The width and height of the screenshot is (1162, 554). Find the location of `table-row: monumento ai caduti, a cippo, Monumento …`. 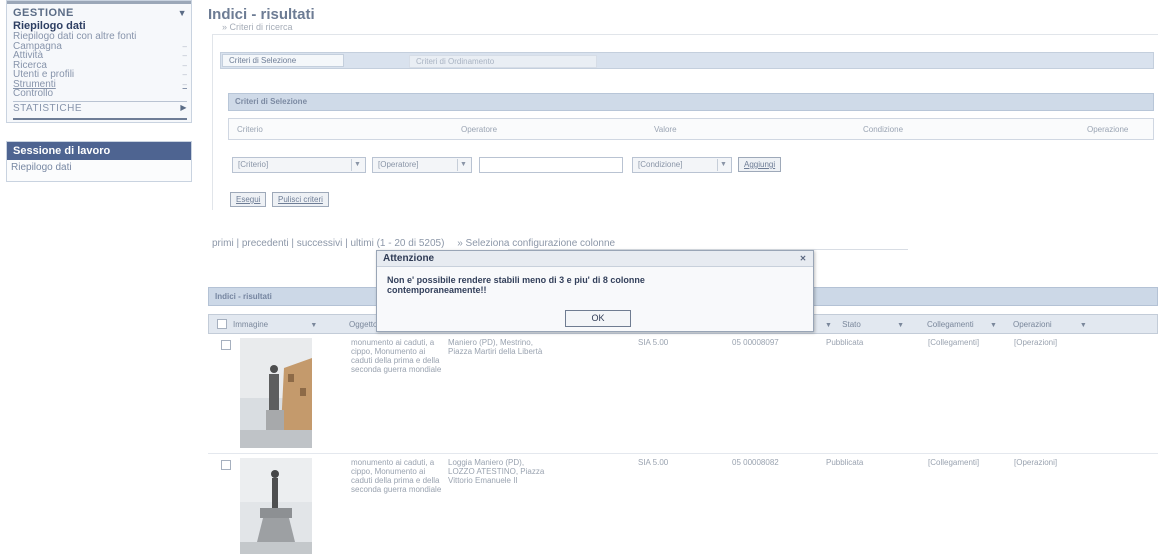

table-row: monumento ai caduti, a cippo, Monumento … is located at coordinates (683, 504).